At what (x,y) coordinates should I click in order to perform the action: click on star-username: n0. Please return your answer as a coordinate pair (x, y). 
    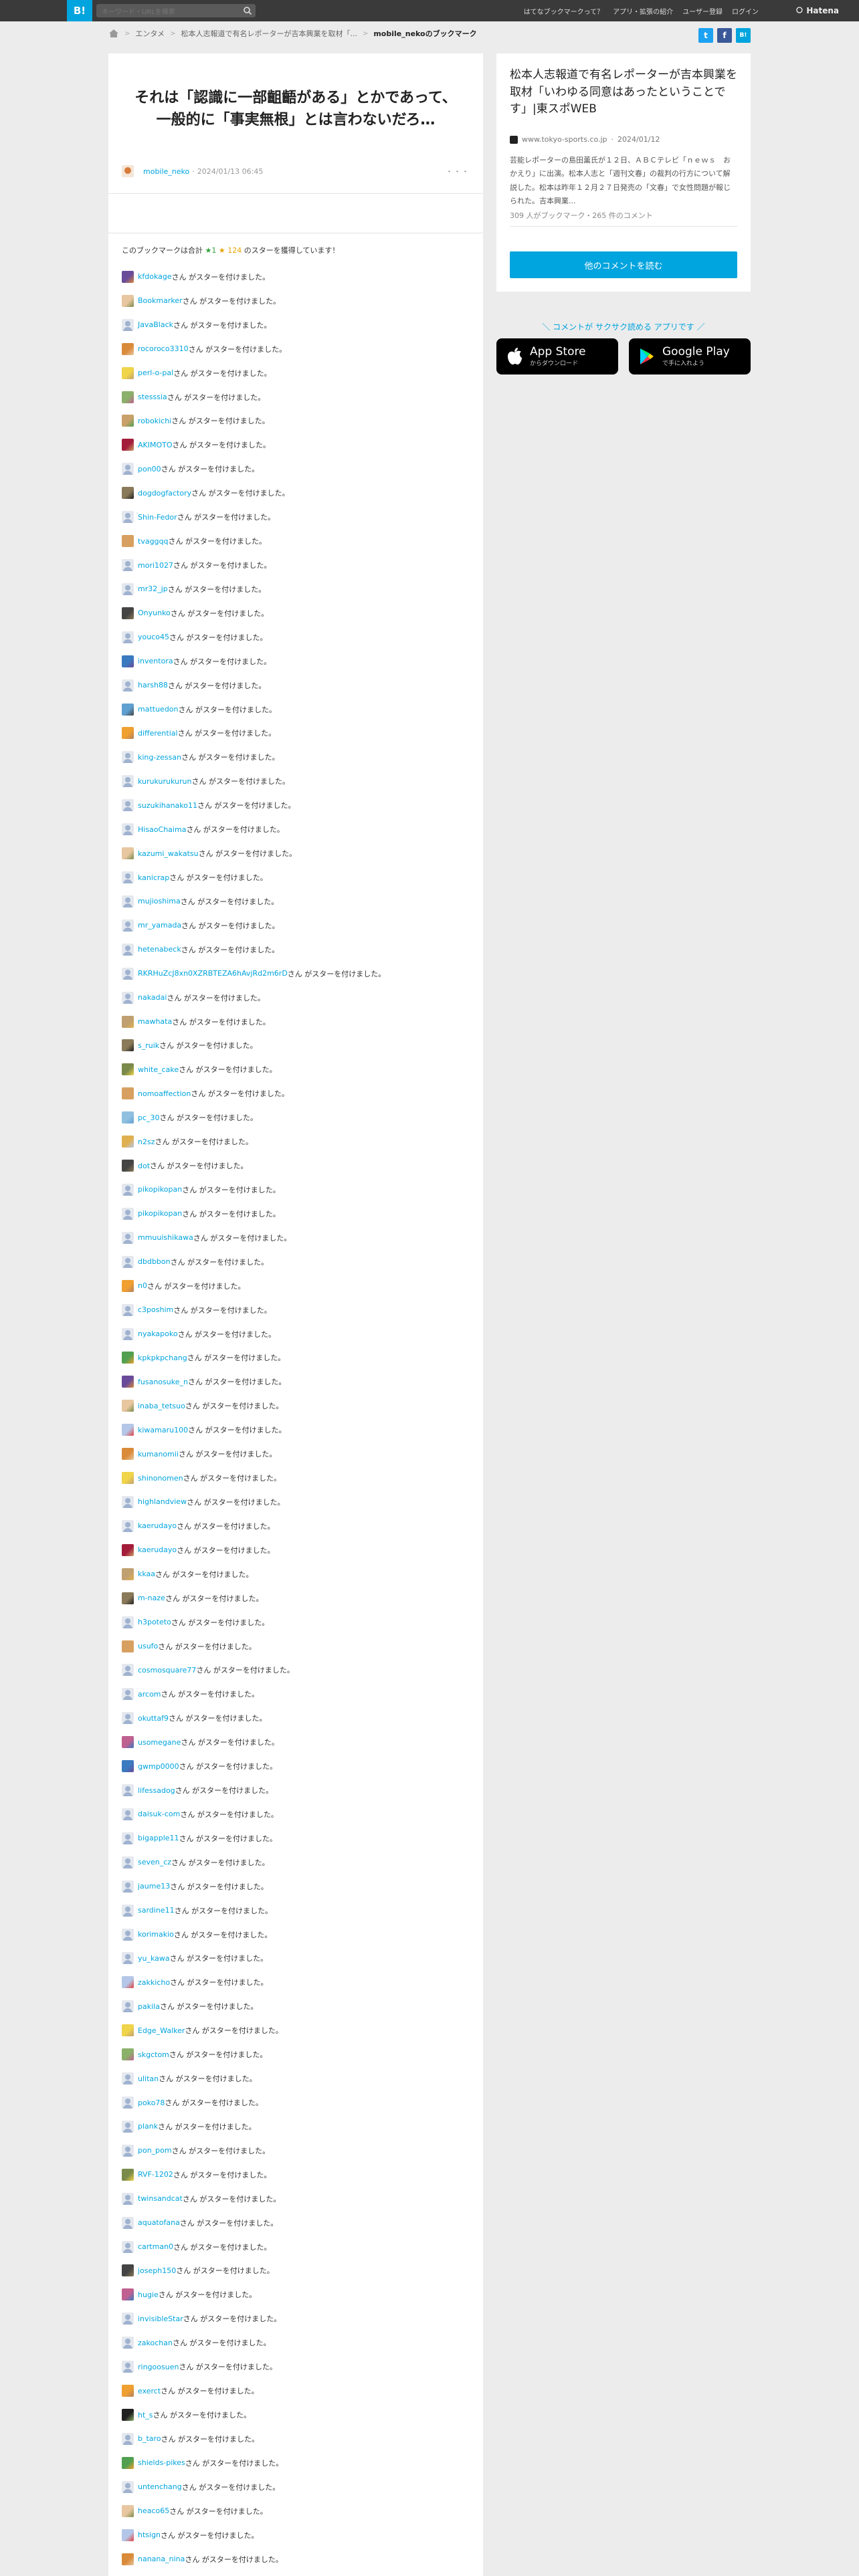
    Looking at the image, I should click on (142, 1285).